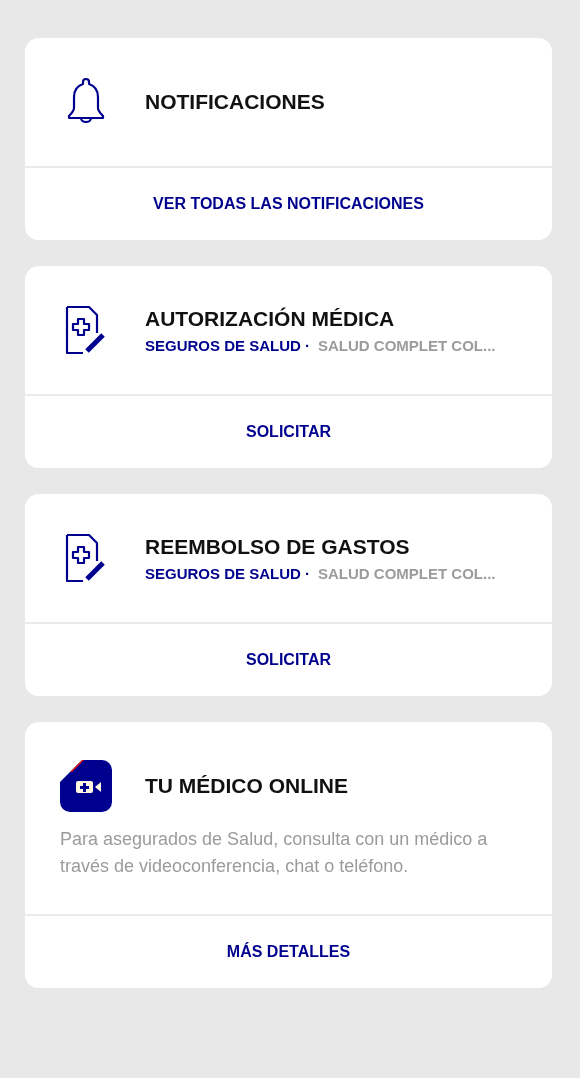  What do you see at coordinates (274, 853) in the screenshot?
I see `description-text: Para asegurados de Salud, consulta con un médico a través de videoconferencia, chat o teléfono.` at bounding box center [274, 853].